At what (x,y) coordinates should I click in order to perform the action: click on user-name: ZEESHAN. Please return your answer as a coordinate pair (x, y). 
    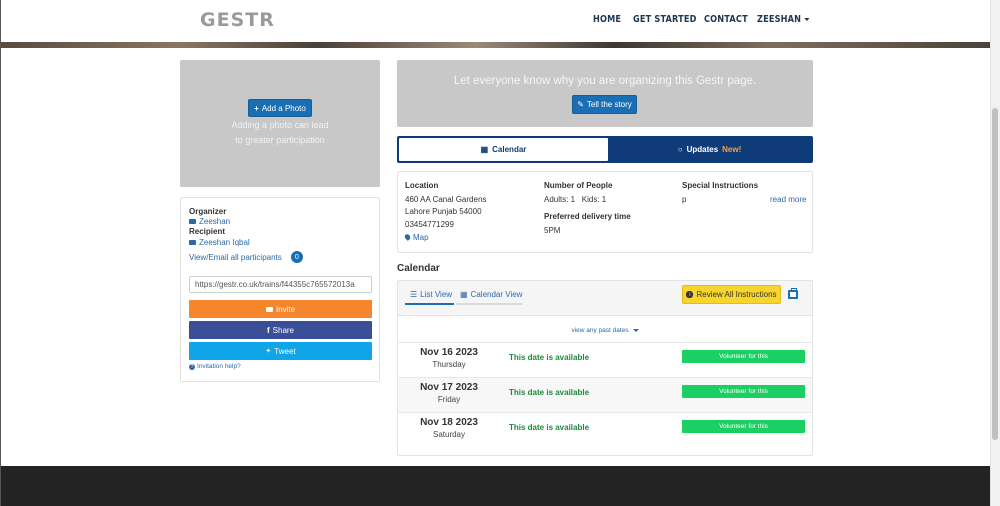
    Looking at the image, I should click on (779, 19).